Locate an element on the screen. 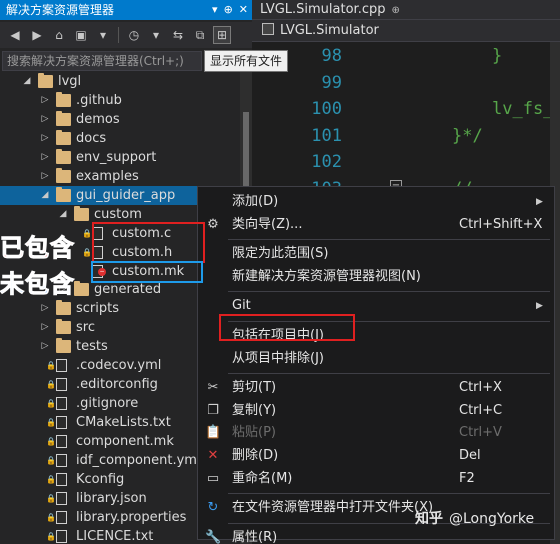  menu-item-shortcut: Ctrl+Shift+X is located at coordinates (501, 224).